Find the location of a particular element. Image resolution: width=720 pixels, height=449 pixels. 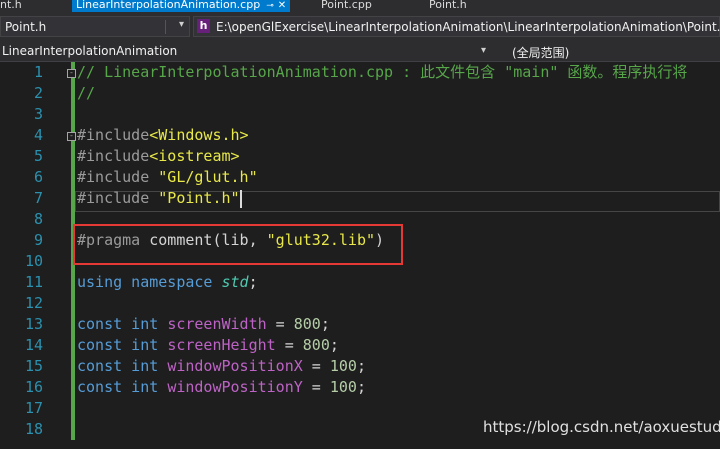

line-number: 18 is located at coordinates (33, 429).